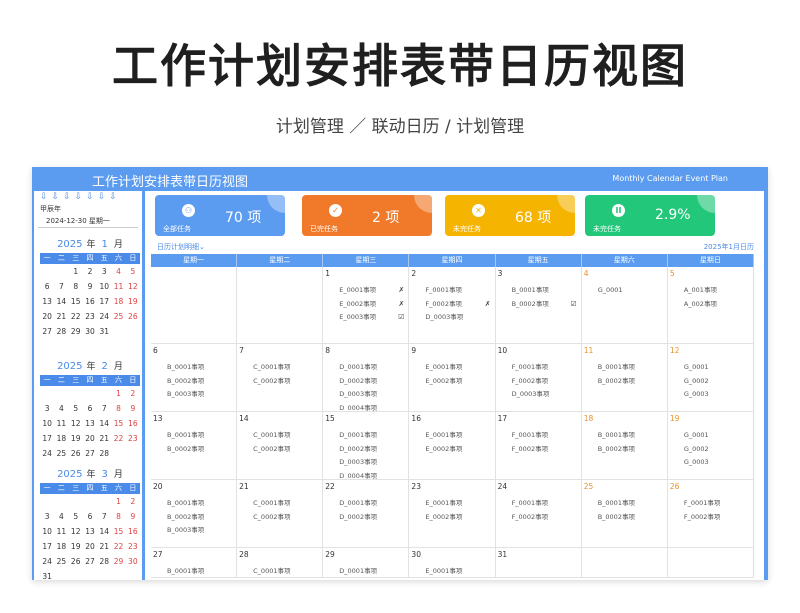 This screenshot has width=800, height=613. What do you see at coordinates (118, 531) in the screenshot?
I see `mini-calendar-day: 15` at bounding box center [118, 531].